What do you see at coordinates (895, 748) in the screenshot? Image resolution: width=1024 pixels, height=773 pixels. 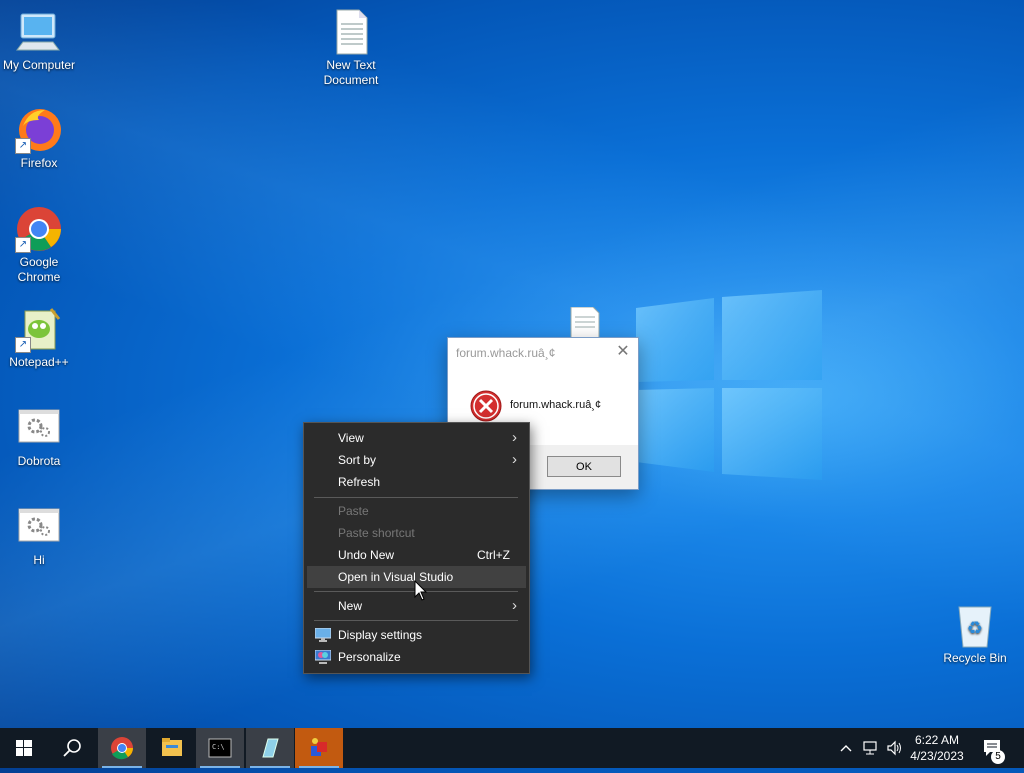 I see `volume-icon` at bounding box center [895, 748].